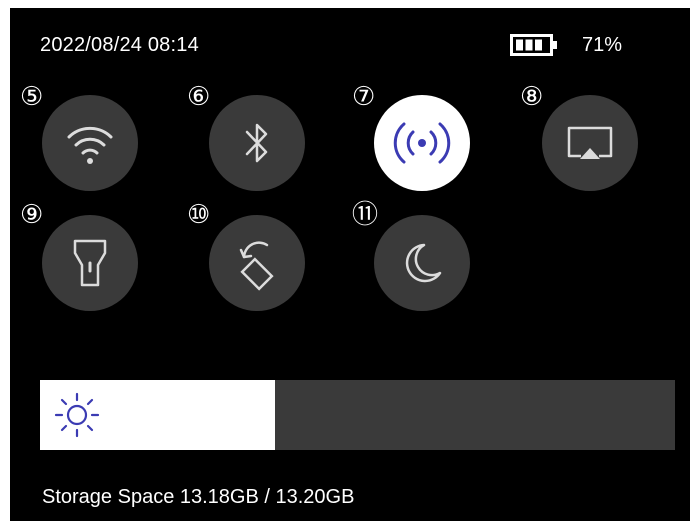 Image resolution: width=700 pixels, height=529 pixels. Describe the element at coordinates (256, 266) in the screenshot. I see `rotate-icon` at that location.